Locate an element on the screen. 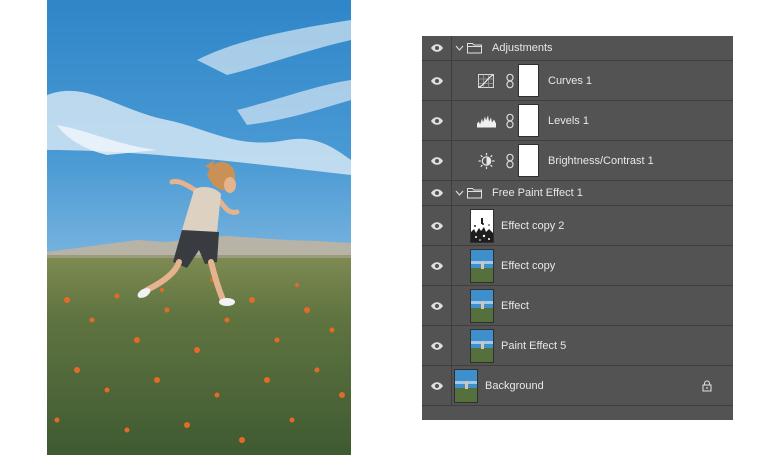  brightness-contrast-icon is located at coordinates (486, 160).